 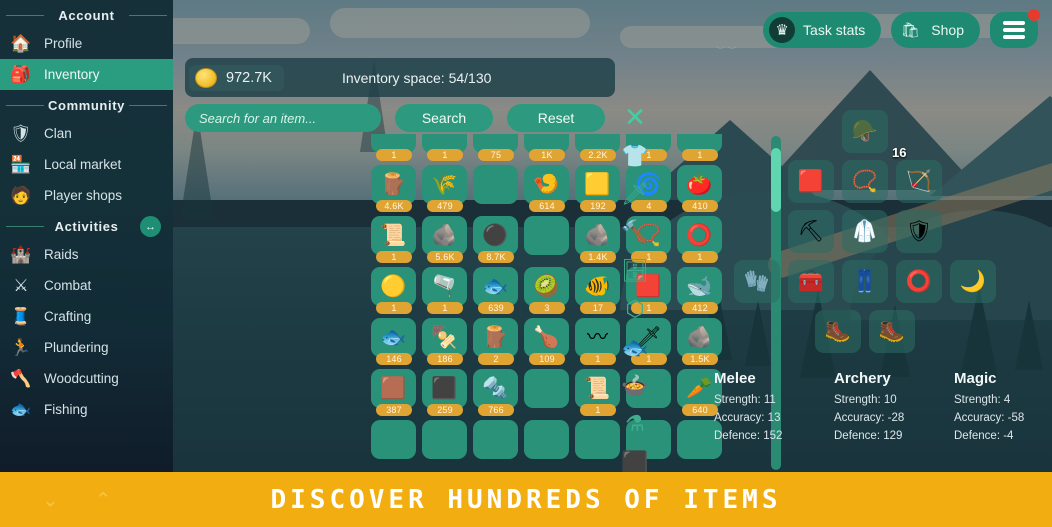 What do you see at coordinates (892, 331) in the screenshot?
I see `secondary-boots-slot: 🥾` at bounding box center [892, 331].